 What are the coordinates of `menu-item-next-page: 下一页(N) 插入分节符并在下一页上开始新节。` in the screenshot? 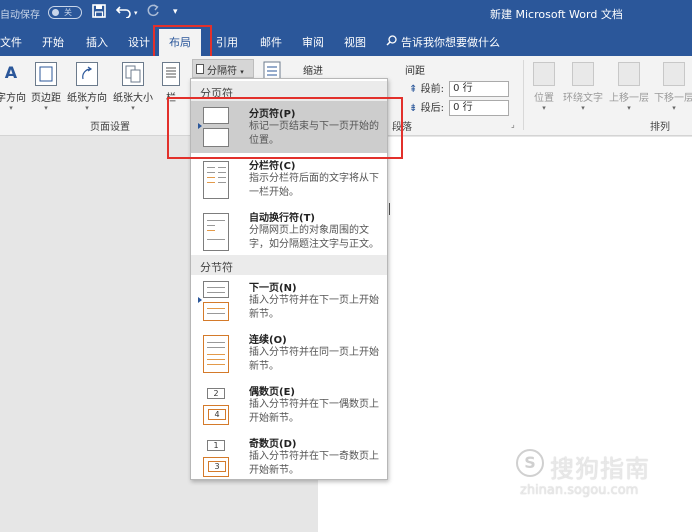 It's located at (289, 301).